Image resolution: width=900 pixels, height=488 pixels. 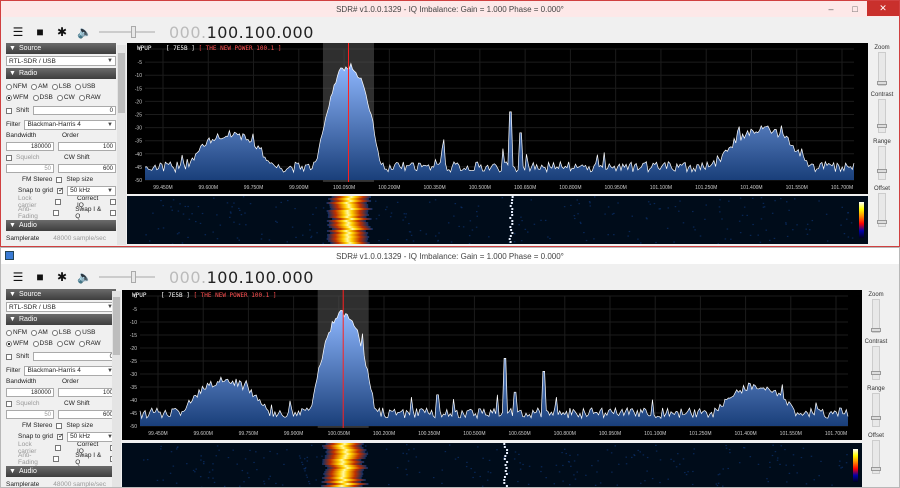 I want to click on source-select-value: RTL-SDR / USB, so click(x=32, y=61).